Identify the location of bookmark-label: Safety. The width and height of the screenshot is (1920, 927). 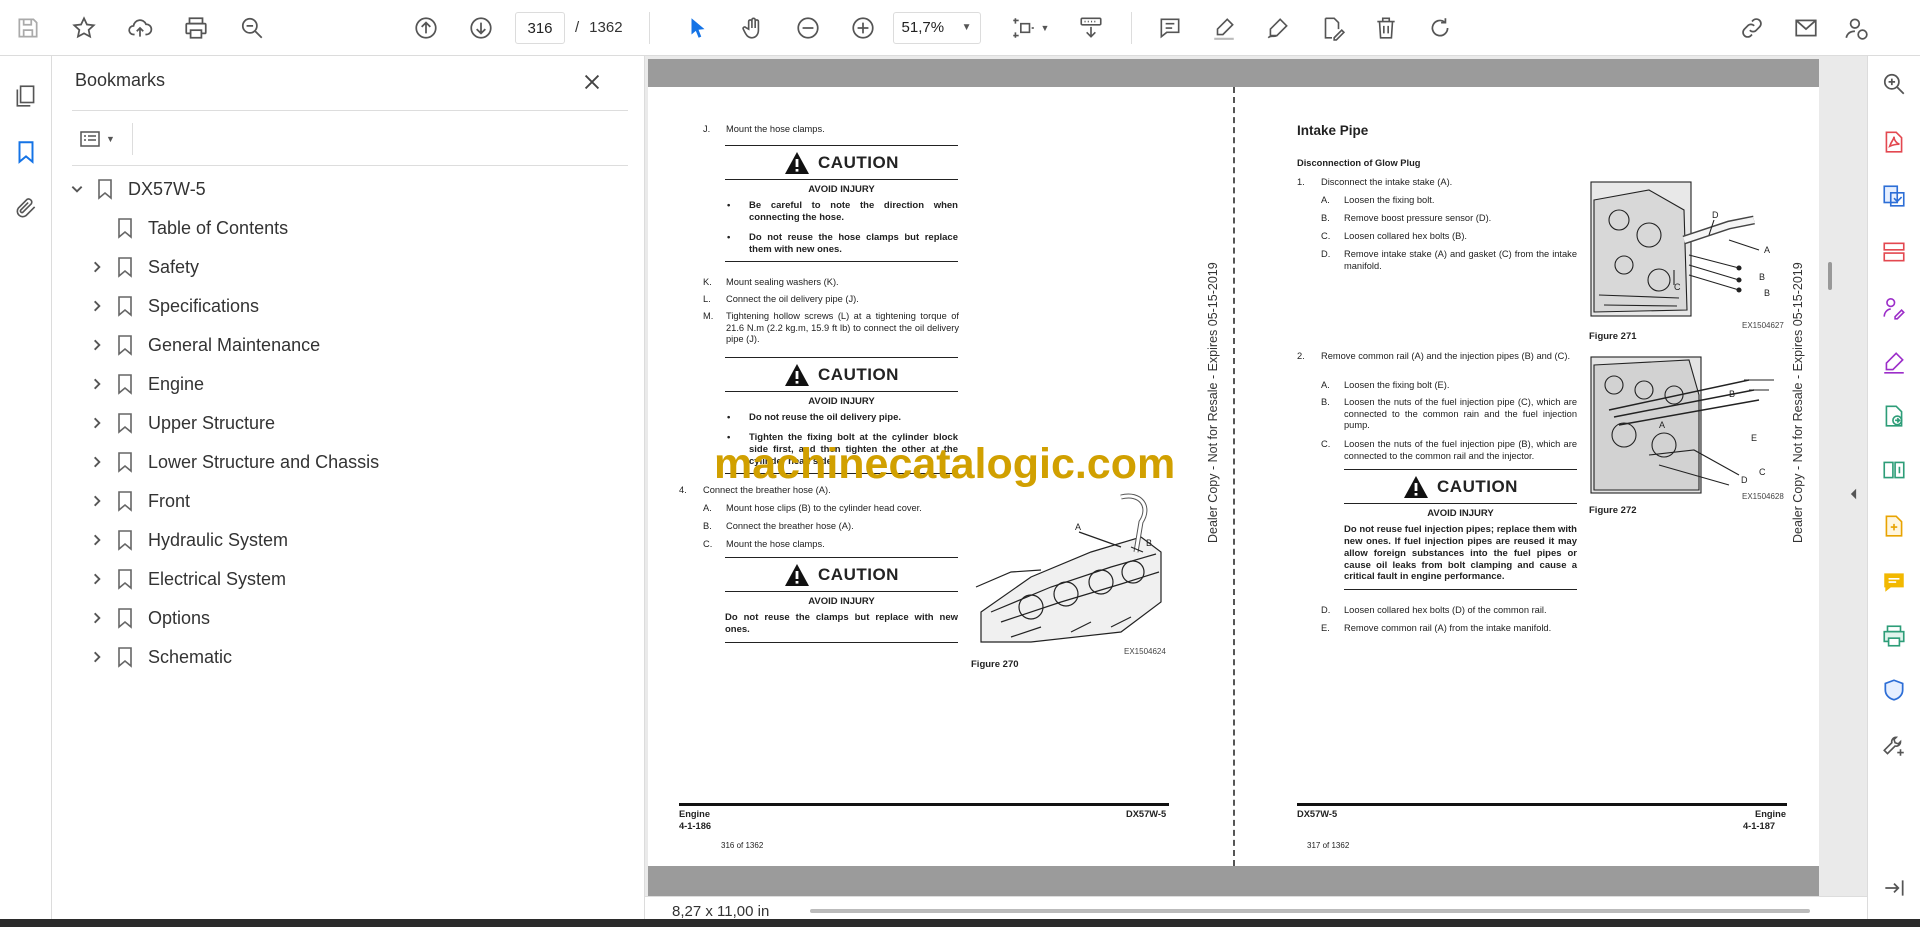
(174, 266).